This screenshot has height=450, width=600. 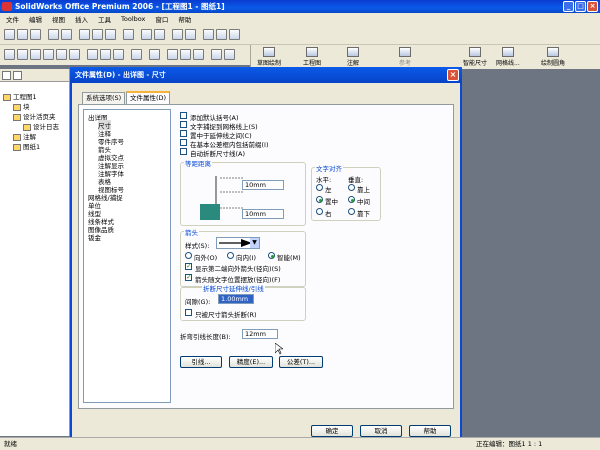 I want to click on help-icon, so click(x=190, y=34).